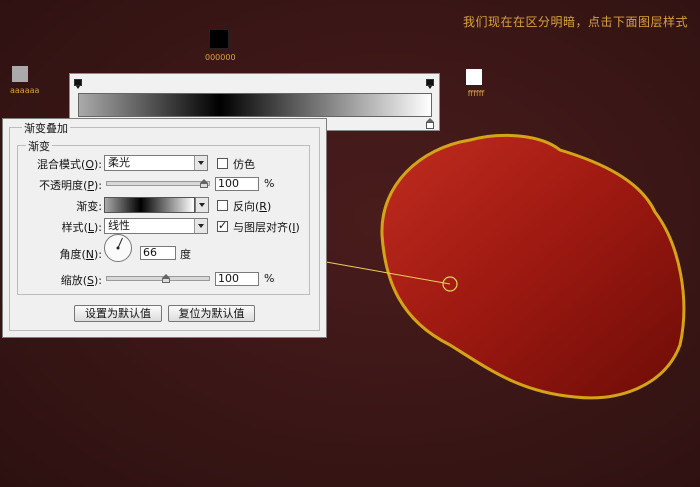 The image size is (700, 487). Describe the element at coordinates (46, 128) in the screenshot. I see `panel-title: 渐变叠加` at that location.